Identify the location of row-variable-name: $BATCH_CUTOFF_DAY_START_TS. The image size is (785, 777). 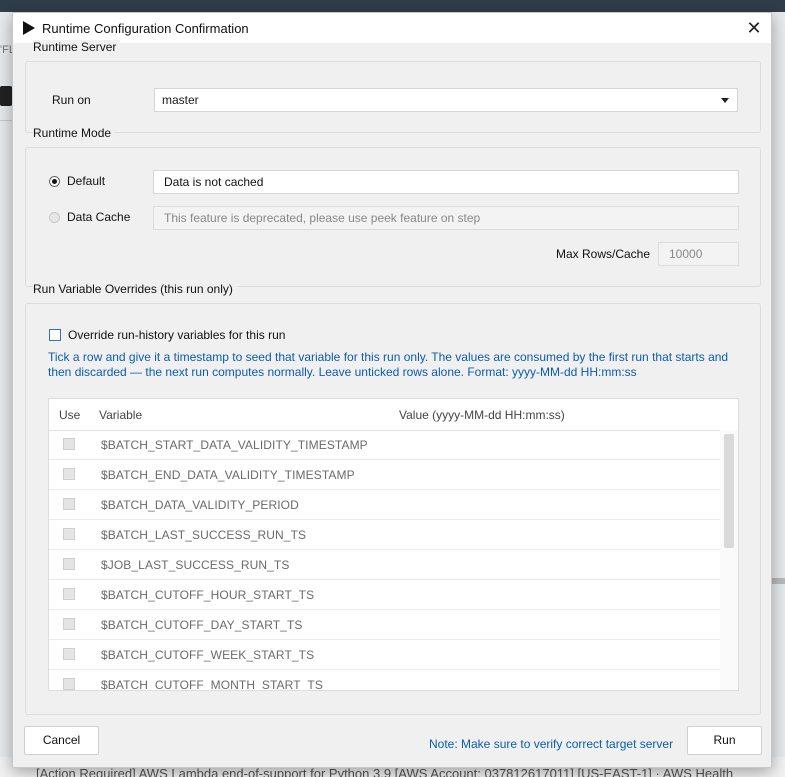
(202, 625).